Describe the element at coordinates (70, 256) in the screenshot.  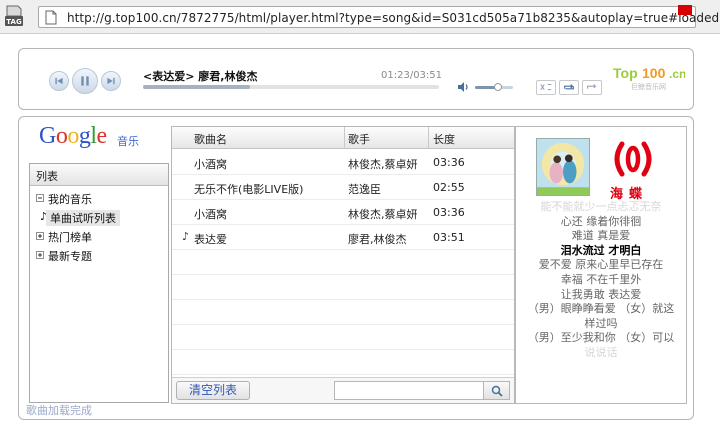
I see `sidebar-item-label: 最新专题` at that location.